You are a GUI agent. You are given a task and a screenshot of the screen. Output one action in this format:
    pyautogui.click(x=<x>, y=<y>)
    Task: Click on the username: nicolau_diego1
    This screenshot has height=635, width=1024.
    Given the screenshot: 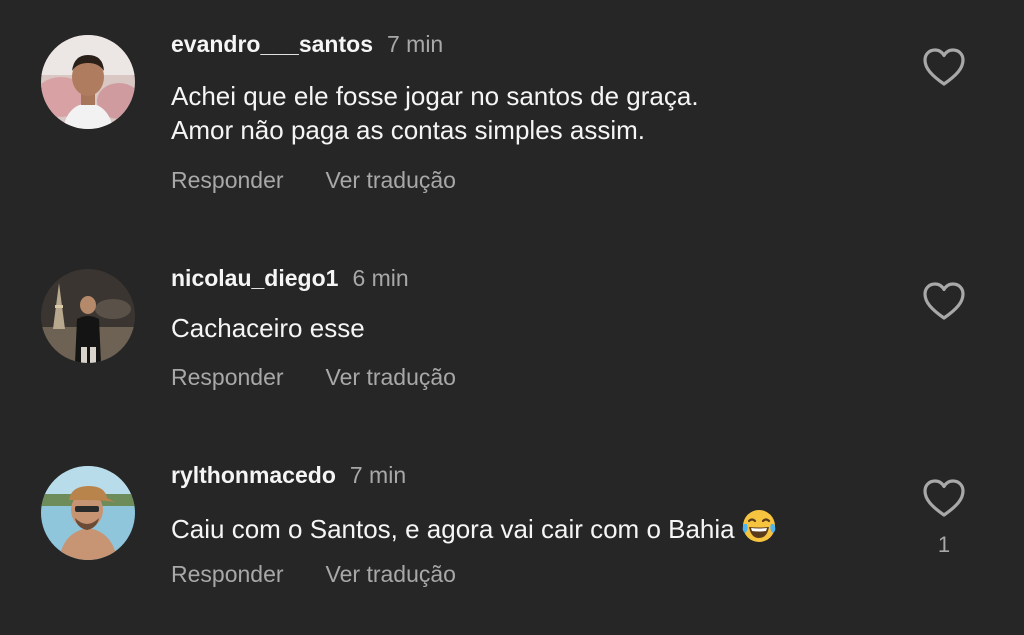 What is the action you would take?
    pyautogui.click(x=254, y=278)
    